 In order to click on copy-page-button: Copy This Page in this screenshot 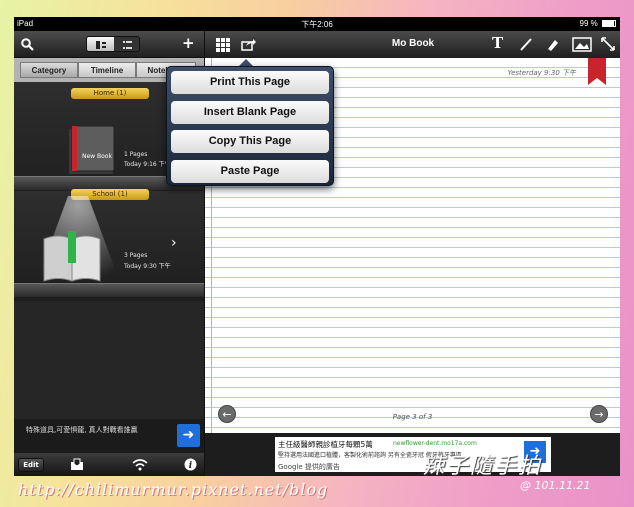, I will do `click(250, 141)`.